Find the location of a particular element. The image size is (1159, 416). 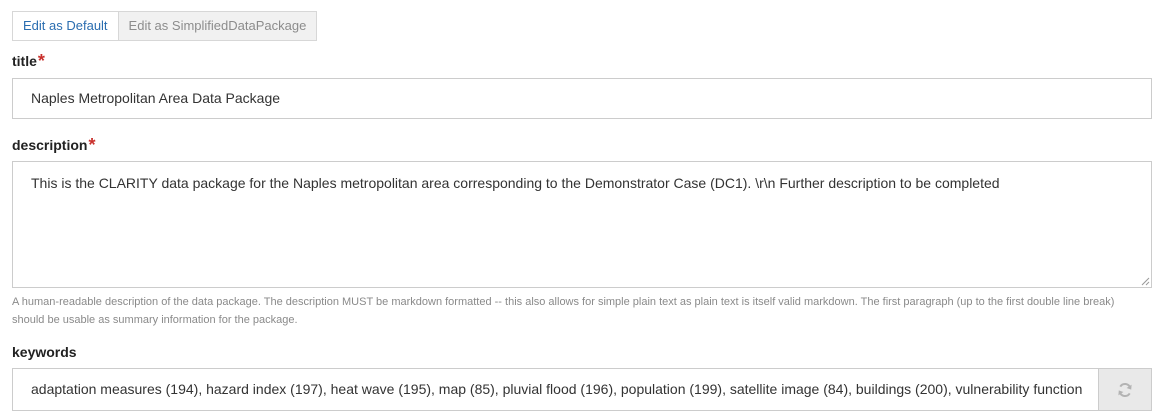

refresh-icon is located at coordinates (1125, 389).